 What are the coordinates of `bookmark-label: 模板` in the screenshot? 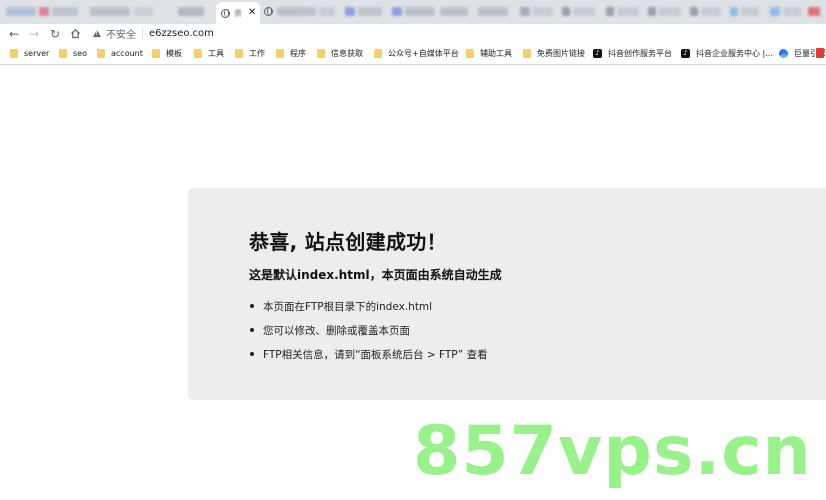 It's located at (174, 53).